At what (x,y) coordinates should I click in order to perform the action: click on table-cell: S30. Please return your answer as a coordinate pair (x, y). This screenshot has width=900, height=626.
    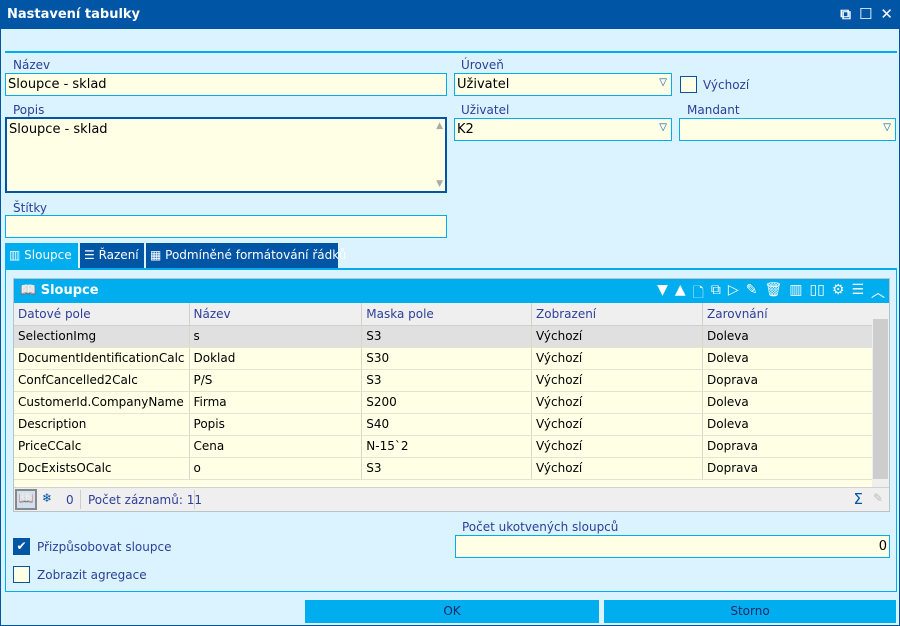
    Looking at the image, I should click on (447, 358).